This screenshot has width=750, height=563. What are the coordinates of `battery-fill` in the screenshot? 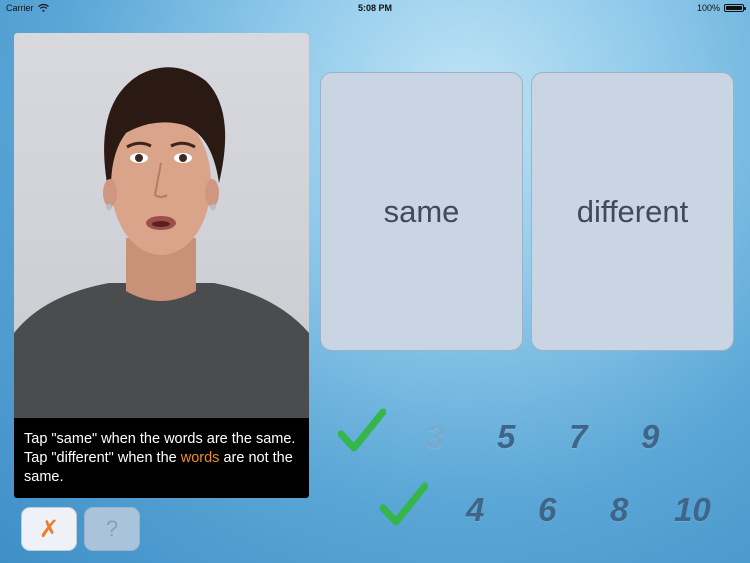 It's located at (734, 8).